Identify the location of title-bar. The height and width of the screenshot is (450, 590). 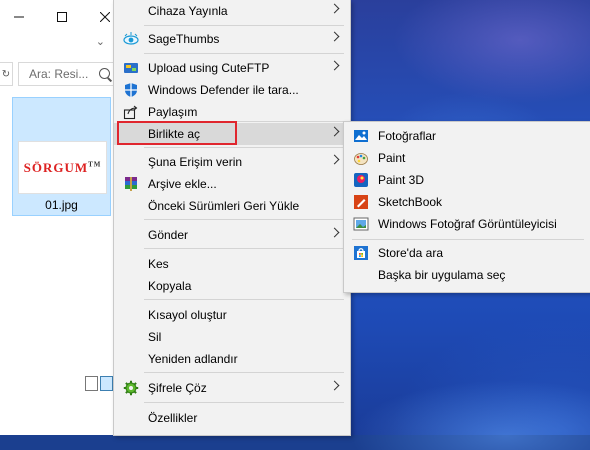
(56, 16).